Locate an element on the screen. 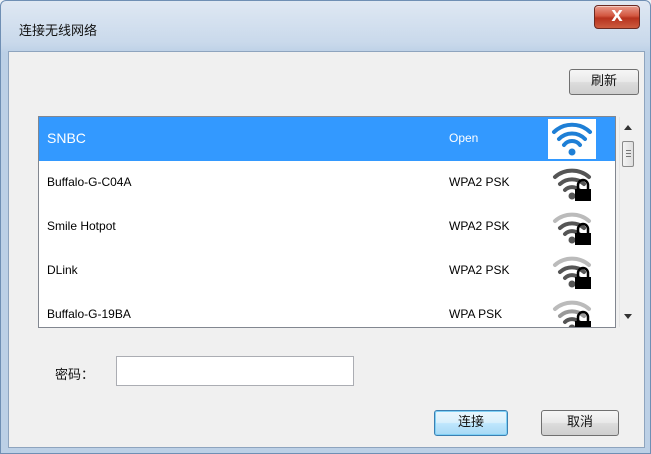  network-row: SNBC Open is located at coordinates (327, 139).